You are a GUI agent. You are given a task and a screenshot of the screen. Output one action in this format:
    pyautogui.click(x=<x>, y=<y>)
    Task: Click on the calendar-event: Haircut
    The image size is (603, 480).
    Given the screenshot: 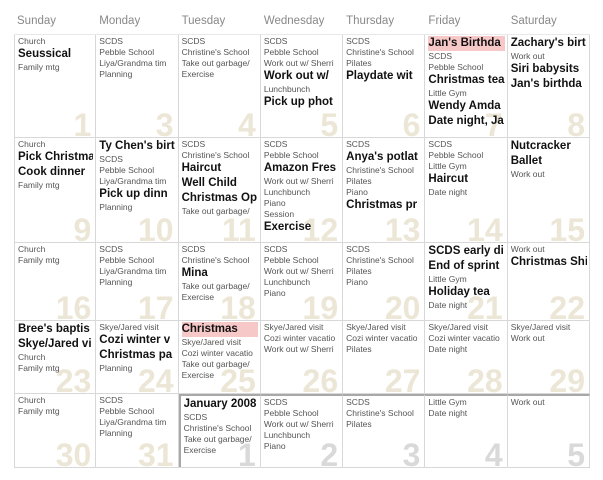 What is the action you would take?
    pyautogui.click(x=466, y=179)
    